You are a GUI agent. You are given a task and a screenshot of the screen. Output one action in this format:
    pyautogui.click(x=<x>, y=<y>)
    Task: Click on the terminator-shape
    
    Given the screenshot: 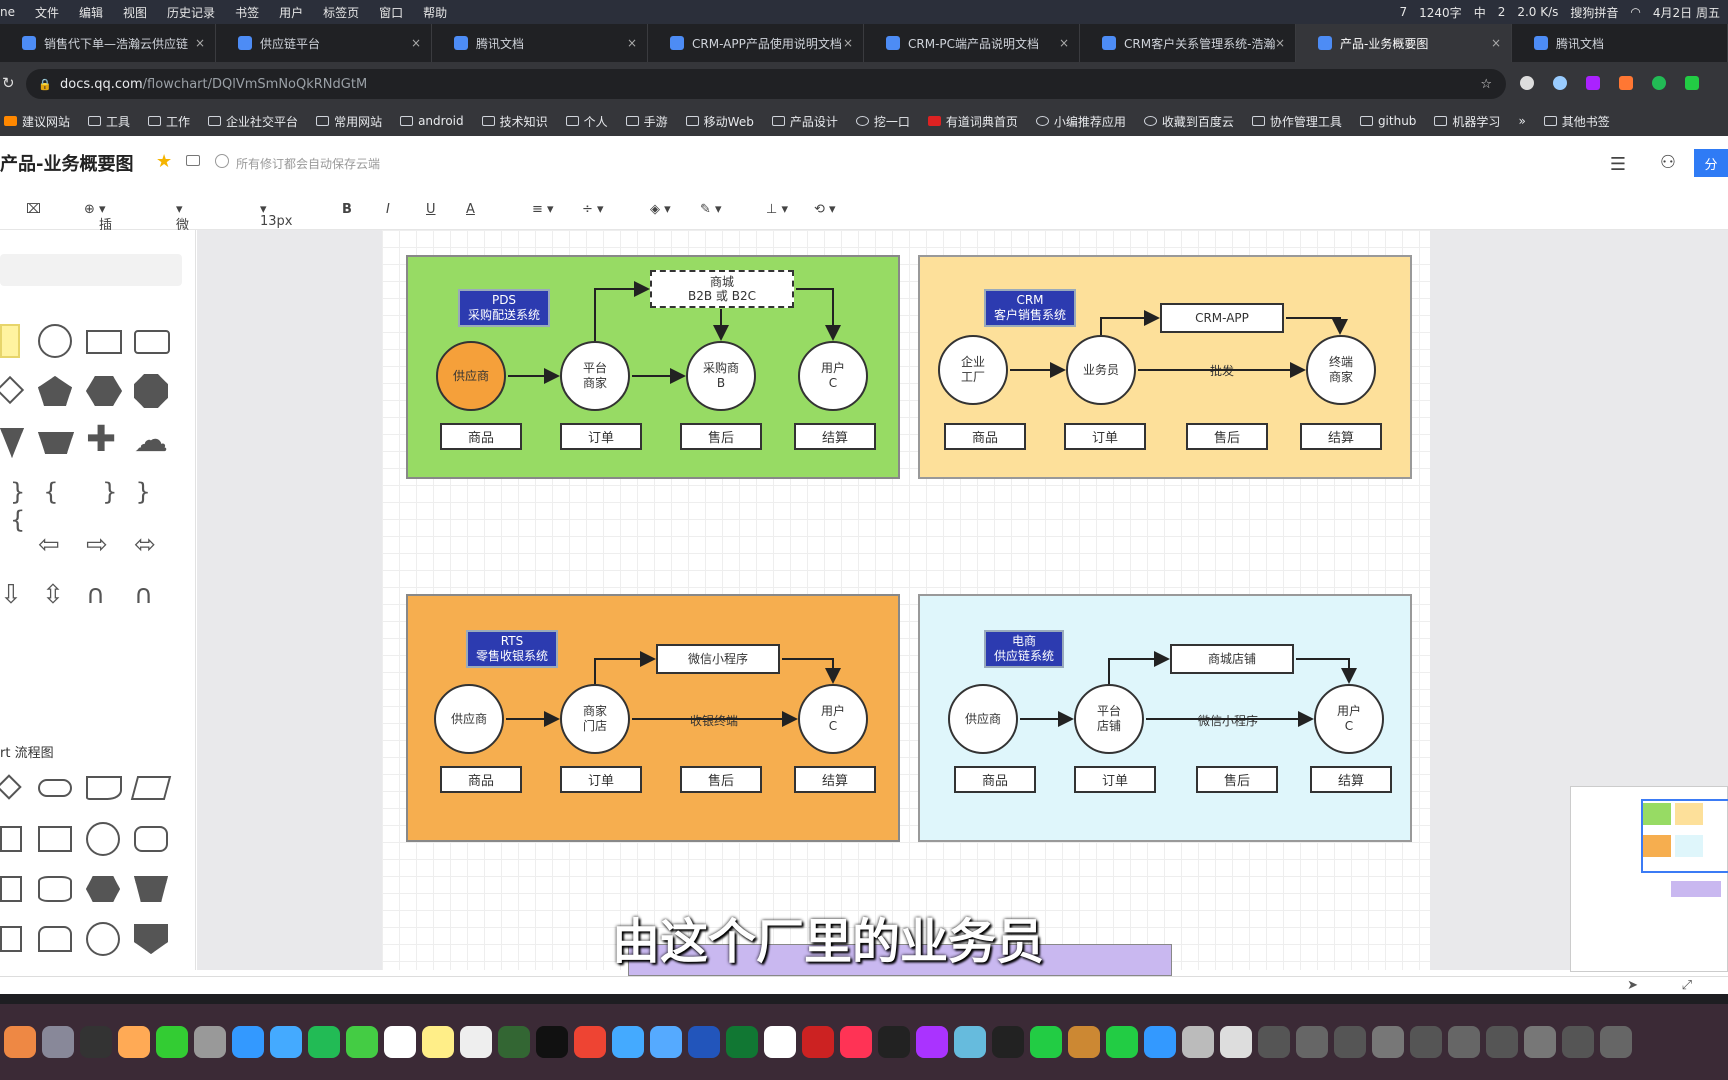 What is the action you would take?
    pyautogui.click(x=55, y=788)
    